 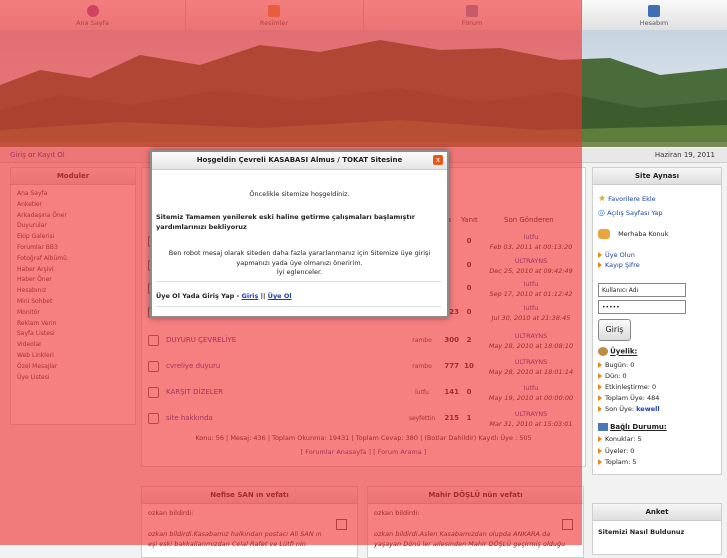 I want to click on join-link: Üye Olun, so click(x=616, y=255).